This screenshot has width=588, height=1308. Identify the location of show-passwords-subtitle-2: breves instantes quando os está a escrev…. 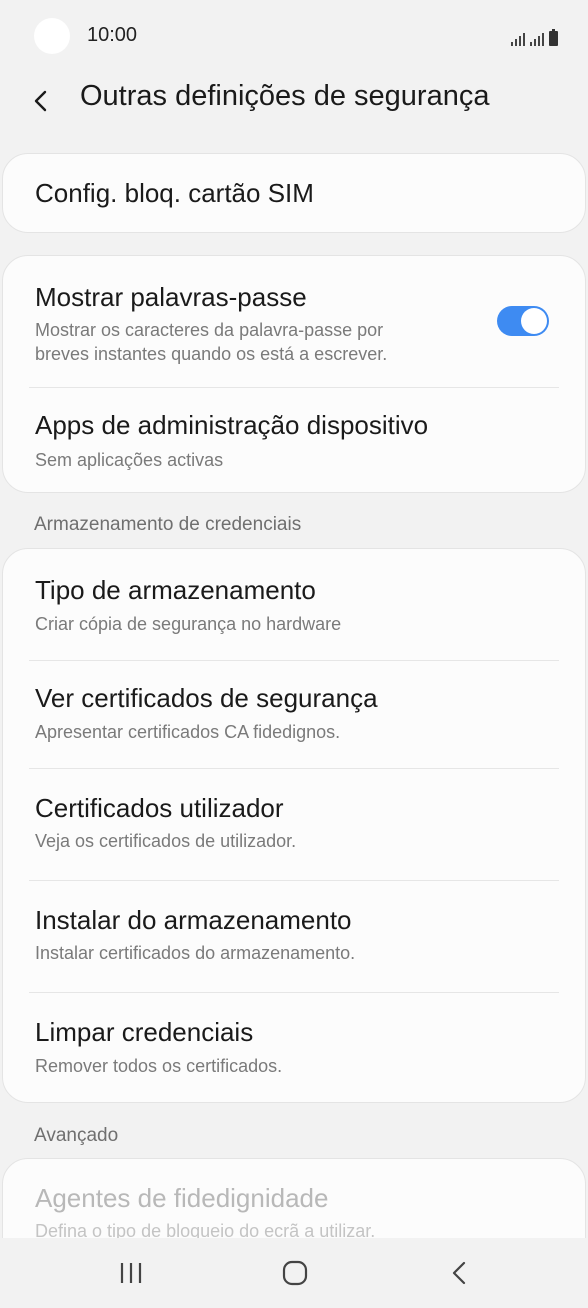
(211, 354).